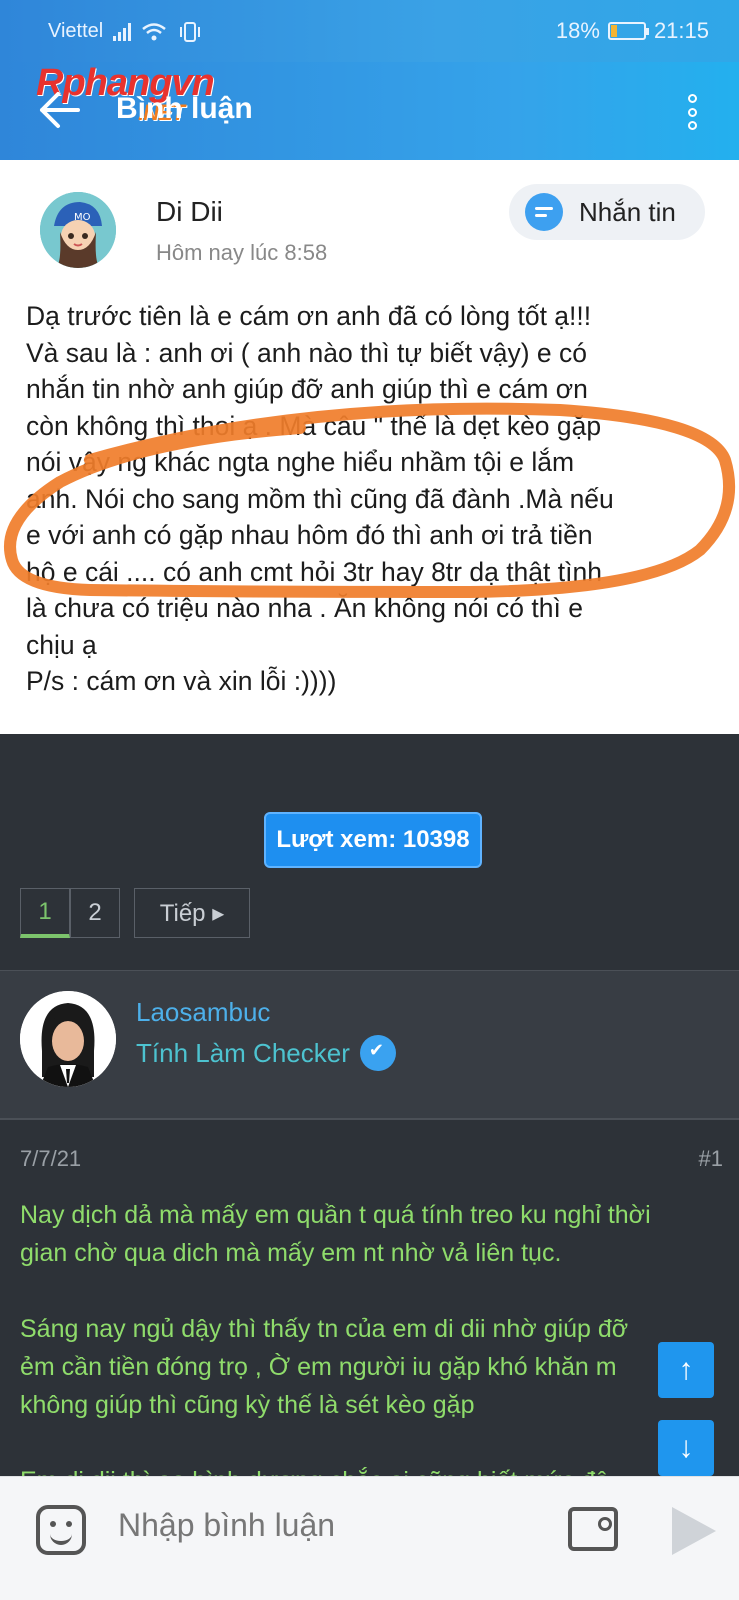 The width and height of the screenshot is (739, 1600). Describe the element at coordinates (369, 31) in the screenshot. I see `status-bar: Viettel 18% 21:15` at that location.